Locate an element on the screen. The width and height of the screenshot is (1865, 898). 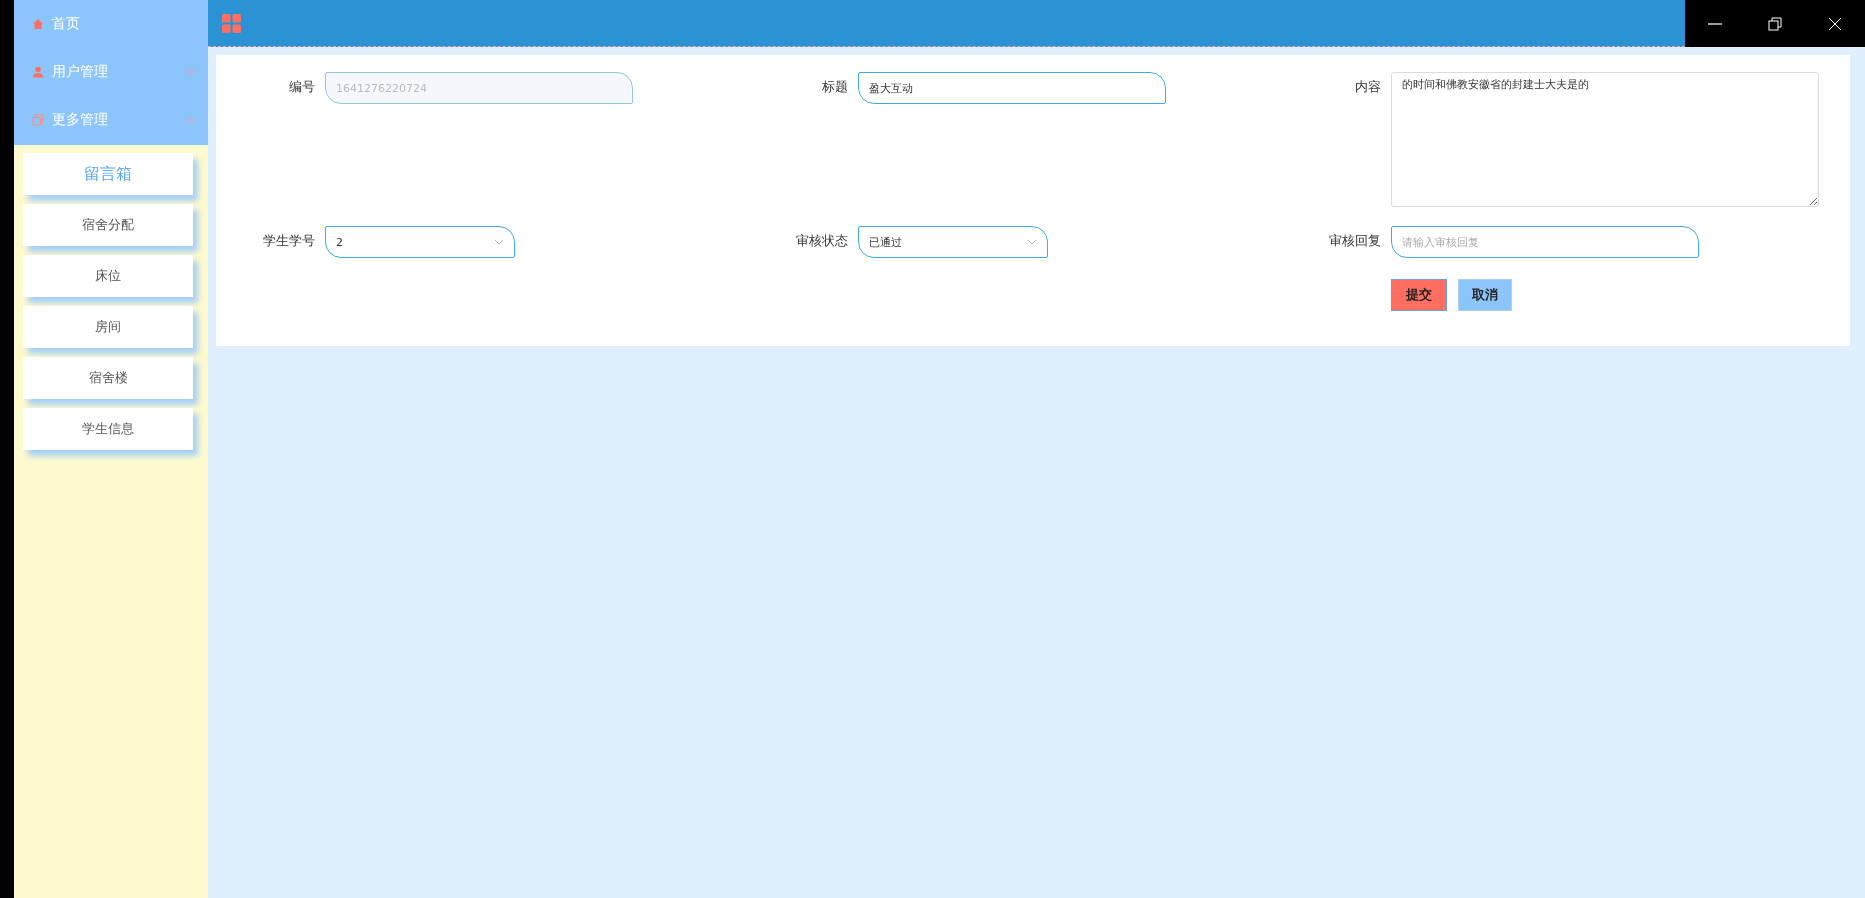
submenu-item: 学生信息 is located at coordinates (108, 429).